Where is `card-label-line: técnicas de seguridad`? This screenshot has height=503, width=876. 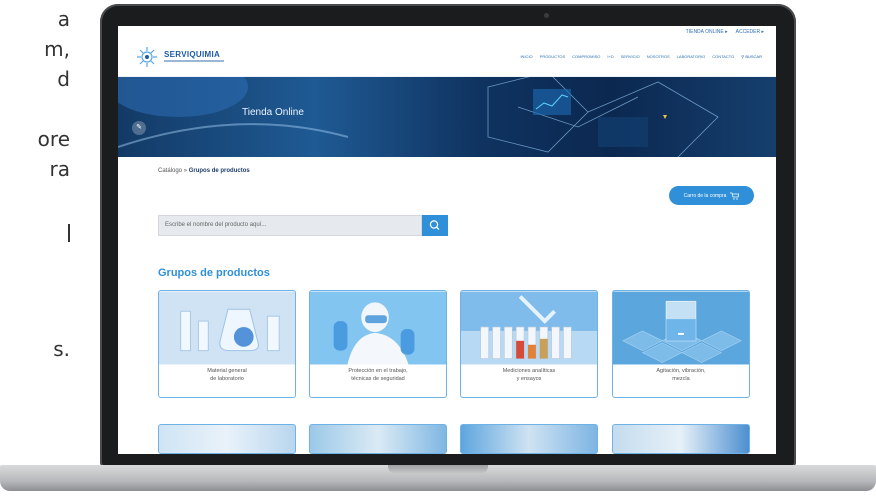 card-label-line: técnicas de seguridad is located at coordinates (378, 379).